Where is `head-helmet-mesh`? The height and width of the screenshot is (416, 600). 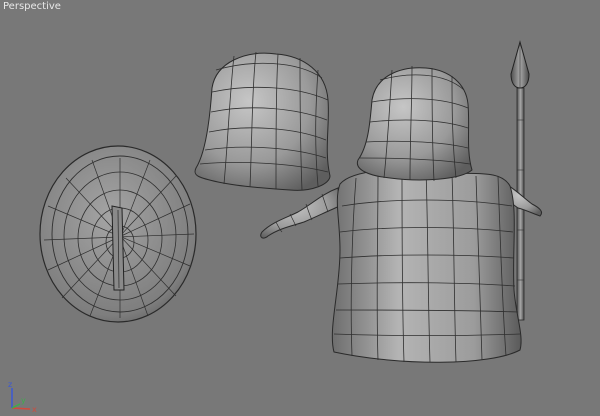 head-helmet-mesh is located at coordinates (414, 123).